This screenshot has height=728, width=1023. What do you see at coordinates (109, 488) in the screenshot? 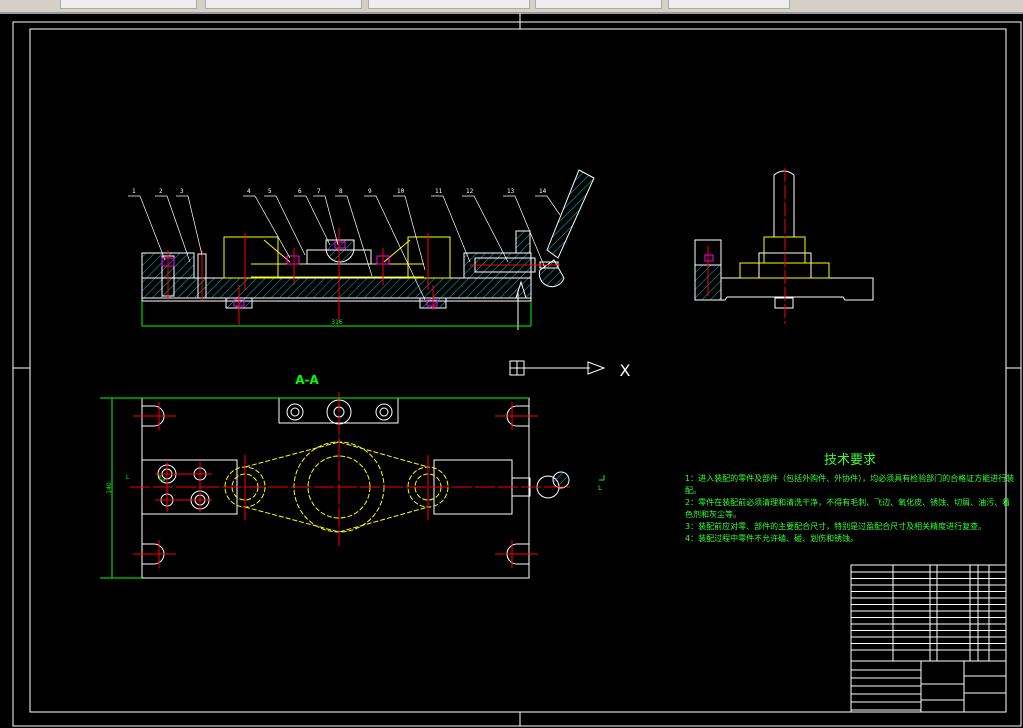
I see `width-dimension: 140` at bounding box center [109, 488].